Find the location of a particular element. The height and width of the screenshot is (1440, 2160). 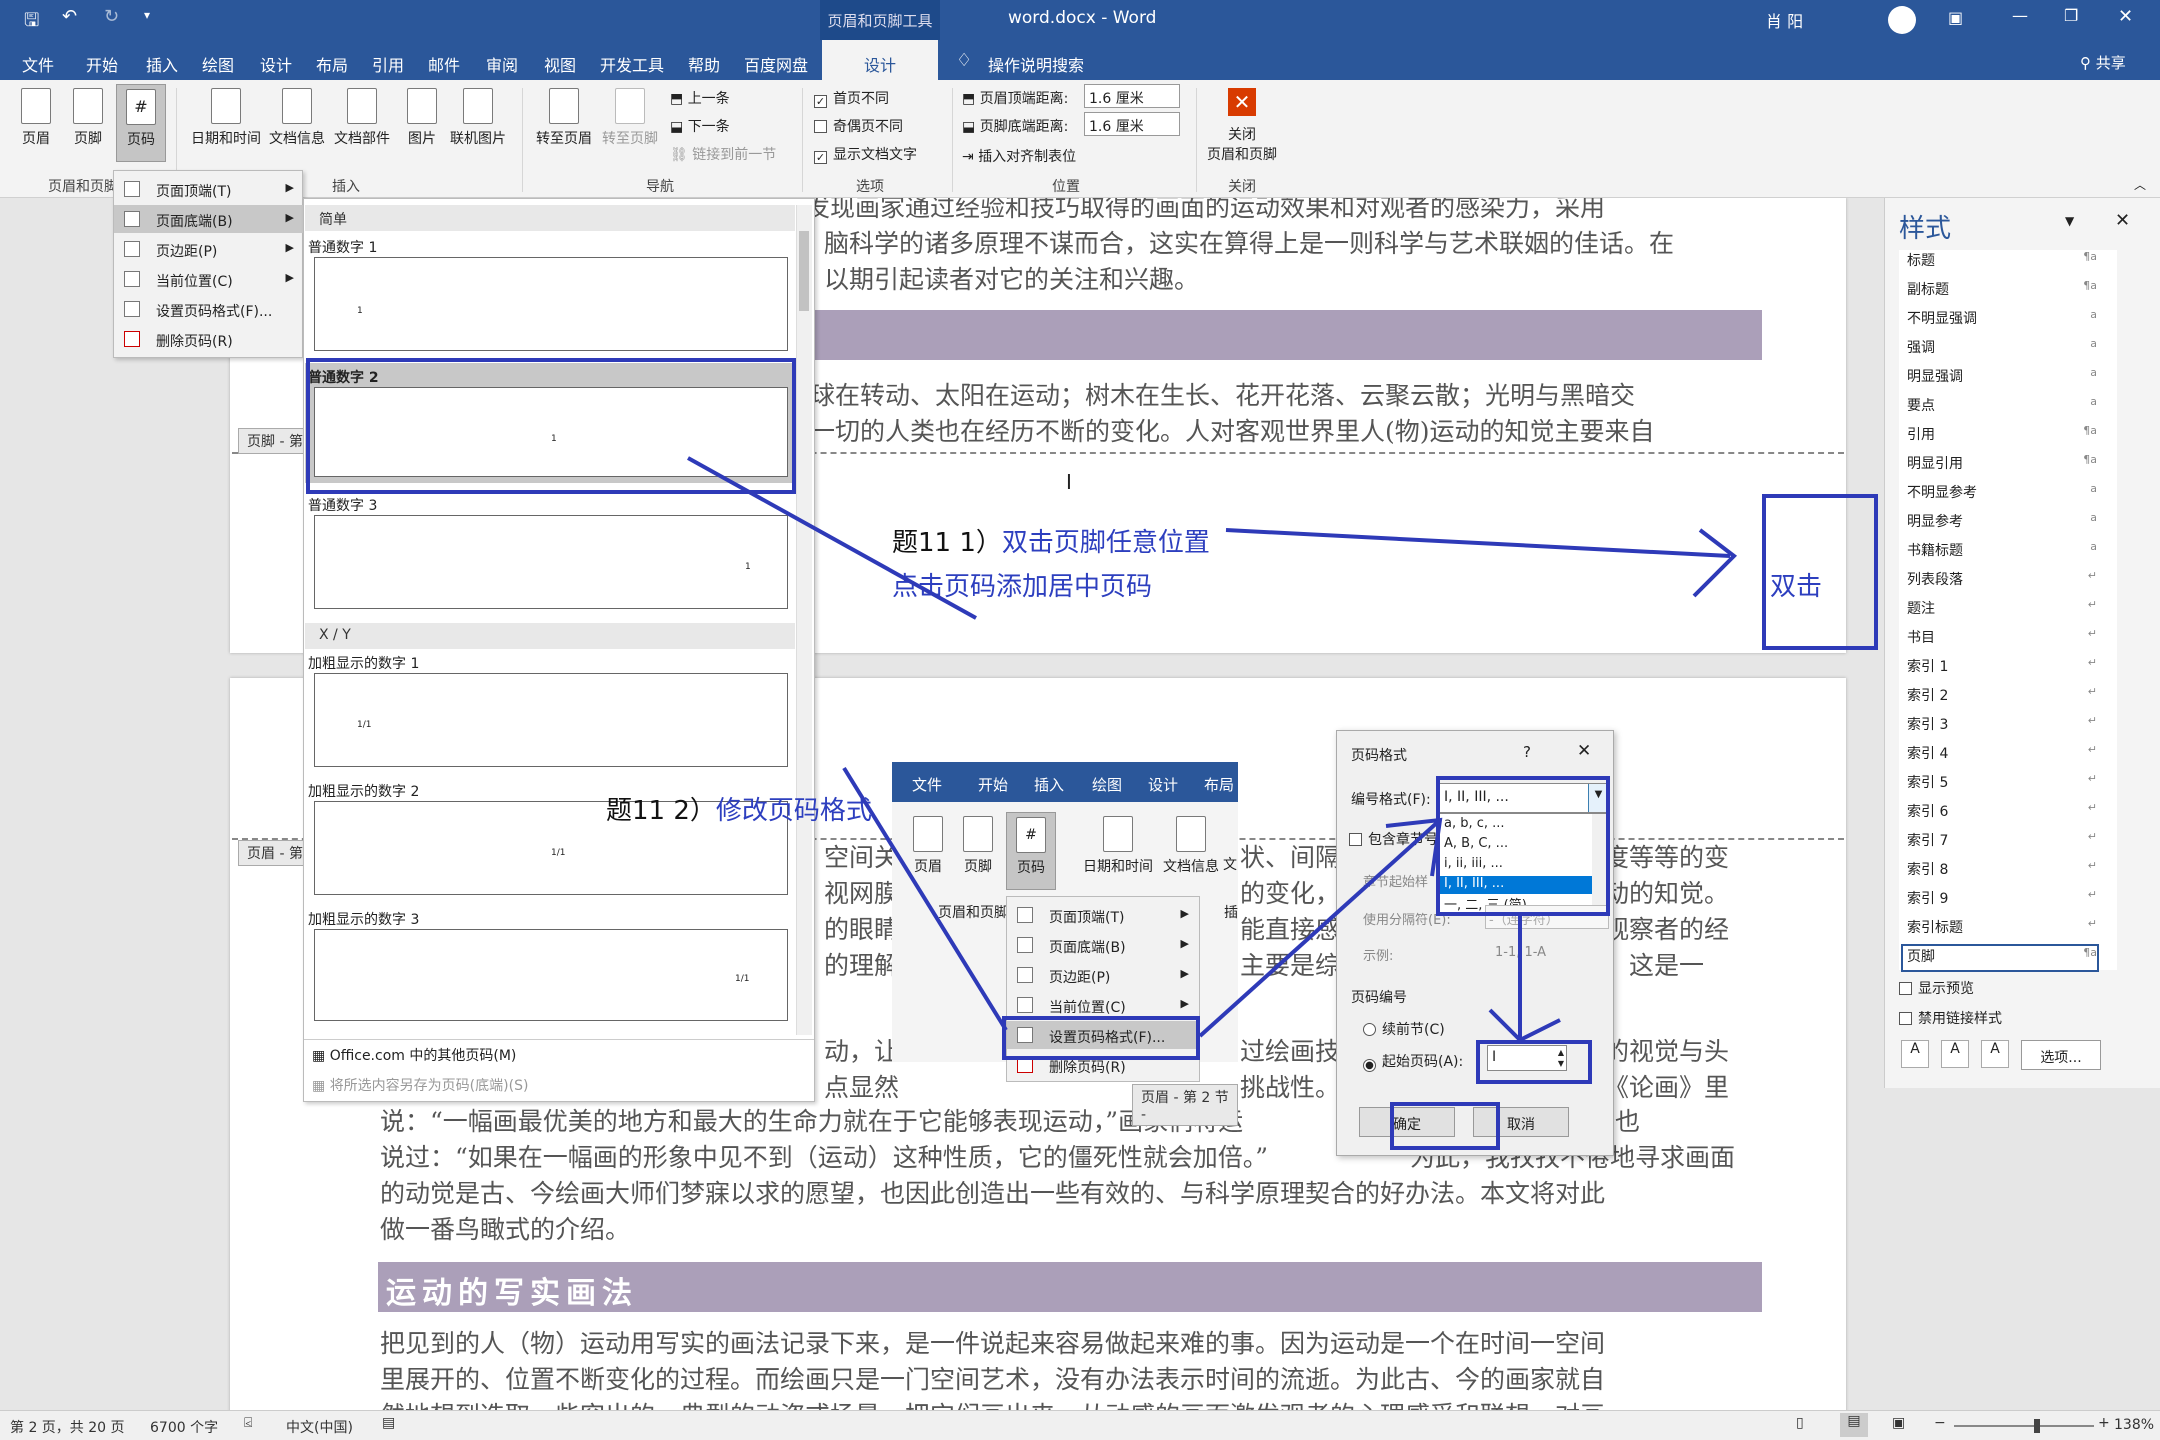

style-item: 索引标题 ↵ is located at coordinates (2002, 927).